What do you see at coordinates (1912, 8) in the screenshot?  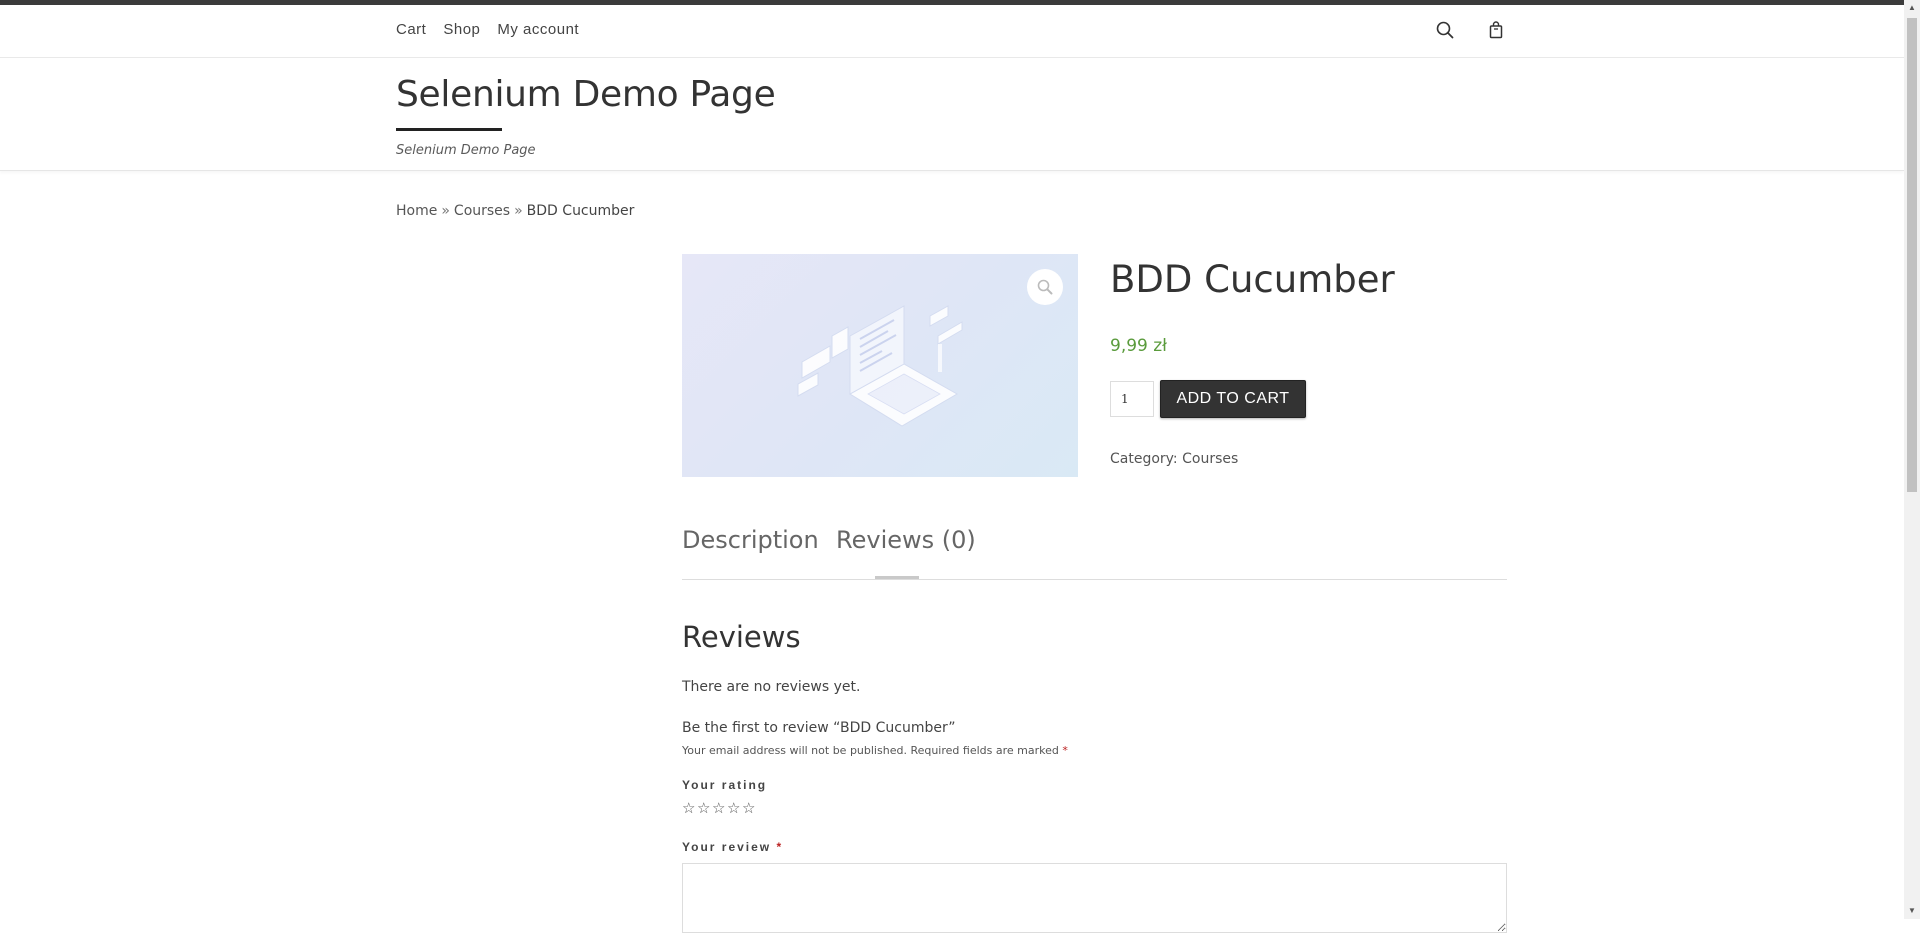 I see `scroll-up-arrow-icon: ▲` at bounding box center [1912, 8].